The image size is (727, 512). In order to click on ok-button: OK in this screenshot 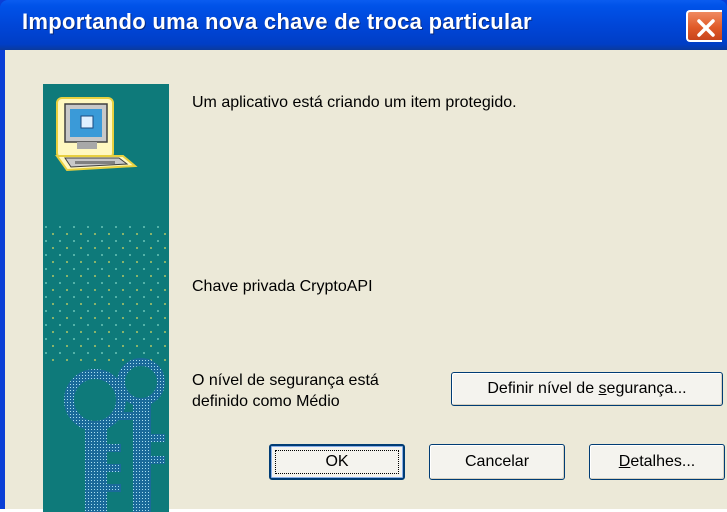, I will do `click(337, 462)`.